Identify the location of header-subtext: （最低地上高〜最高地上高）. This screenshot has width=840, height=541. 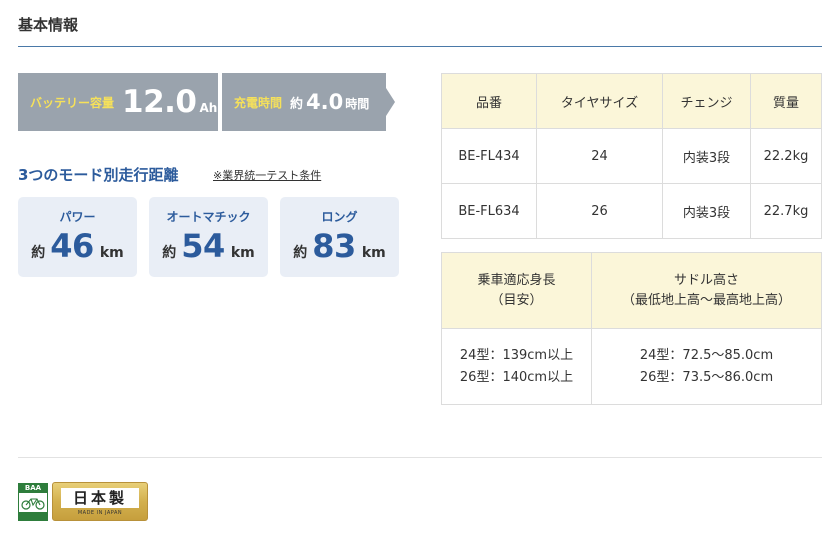
(706, 300).